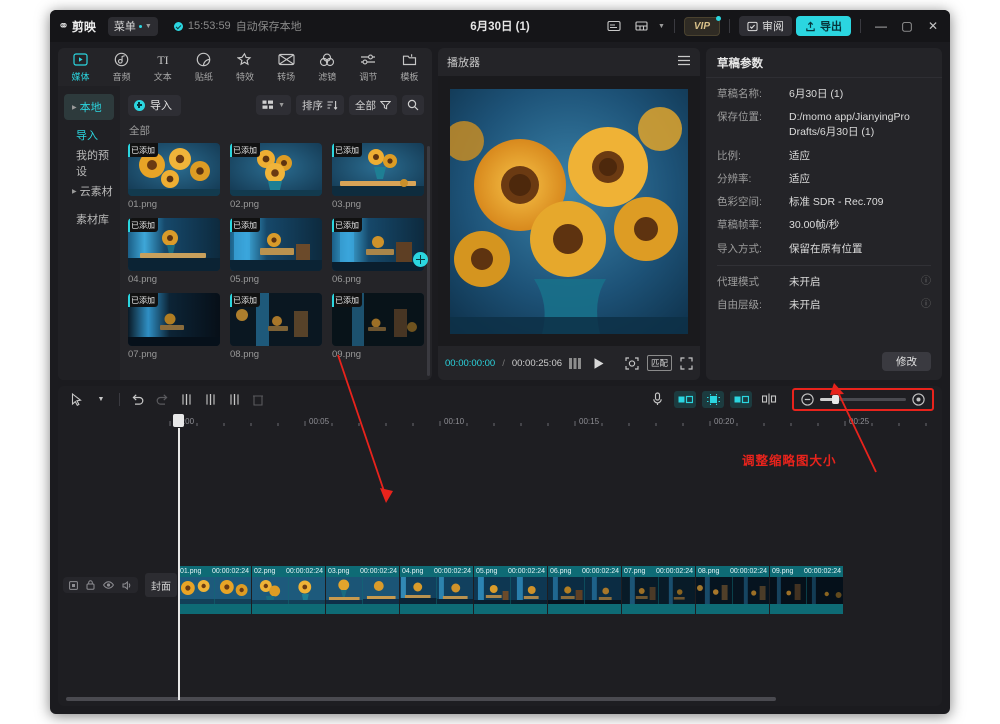  Describe the element at coordinates (368, 67) in the screenshot. I see `tab-adjust: 调节` at that location.